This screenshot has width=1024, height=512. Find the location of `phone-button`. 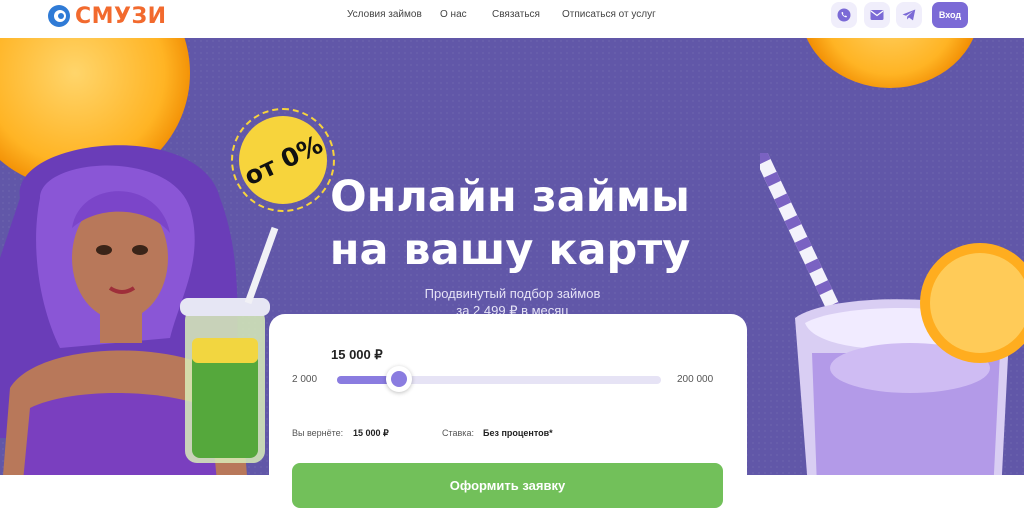

phone-button is located at coordinates (844, 15).